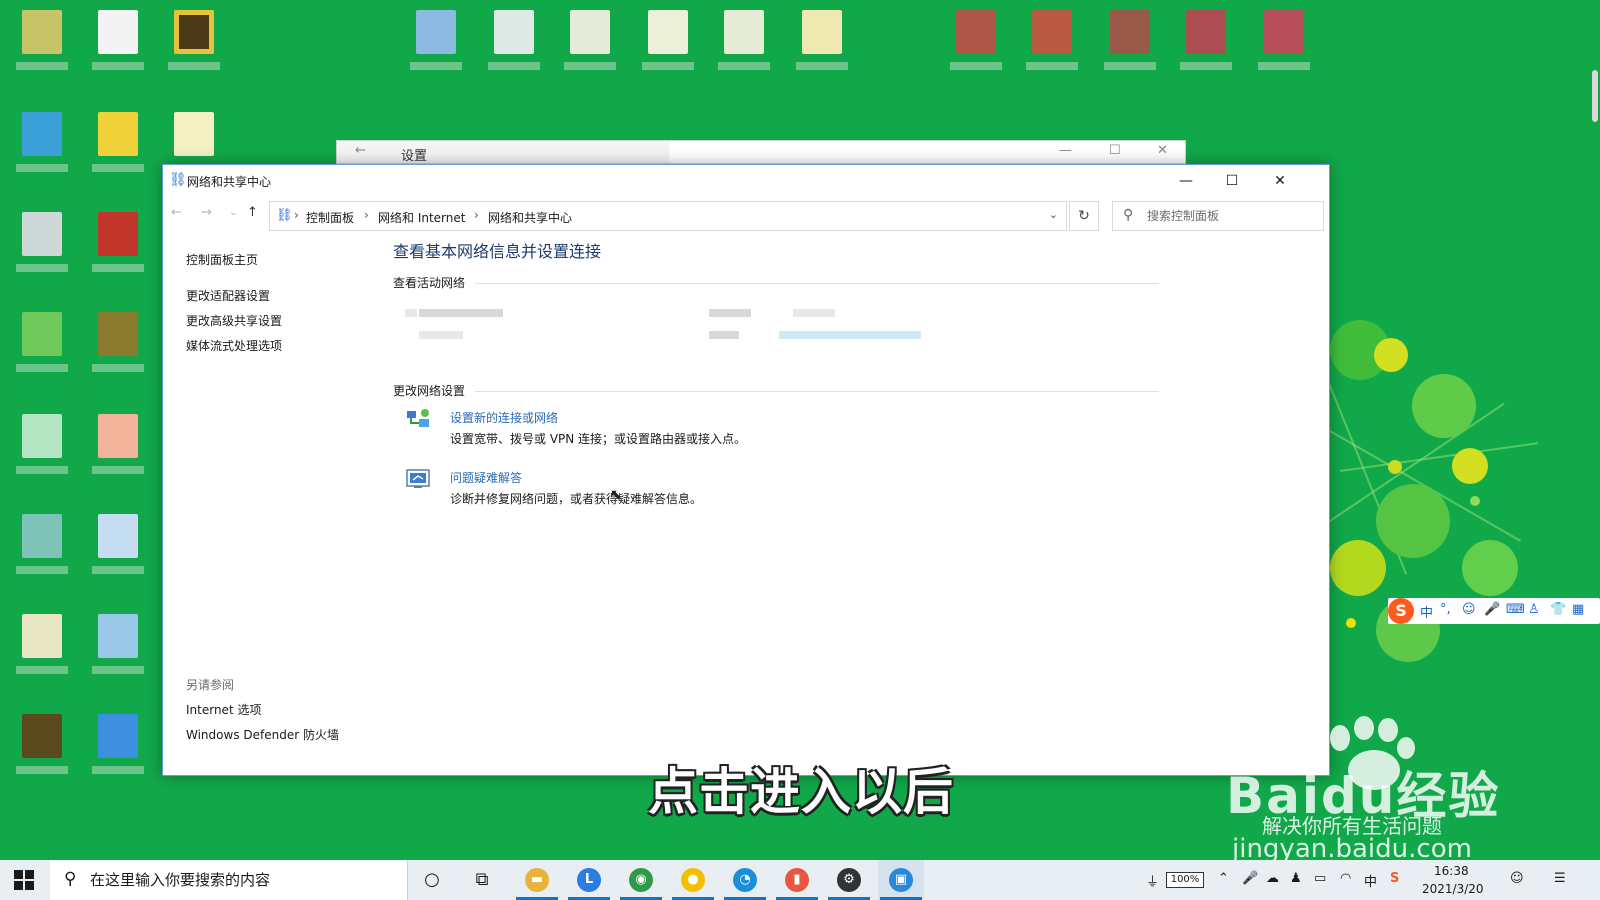  I want to click on troubleshoot-problems-link: 问题疑难解答, so click(486, 477).